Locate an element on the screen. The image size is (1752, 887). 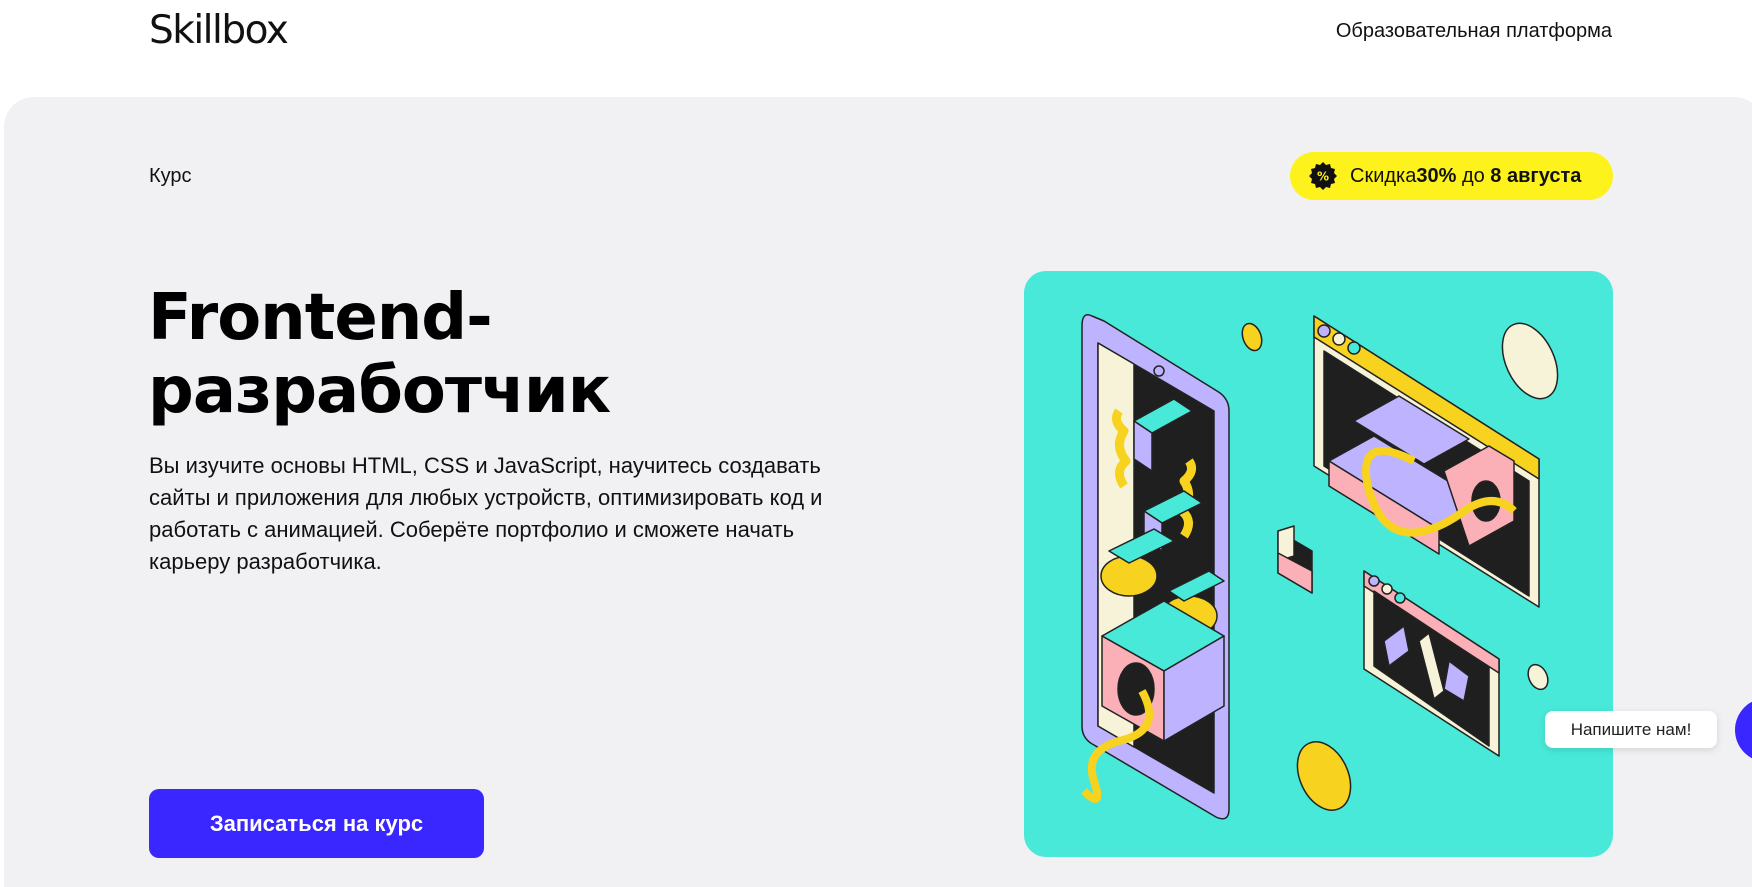
discount-badge: % Скидка 30% до 8 августа is located at coordinates (1451, 176).